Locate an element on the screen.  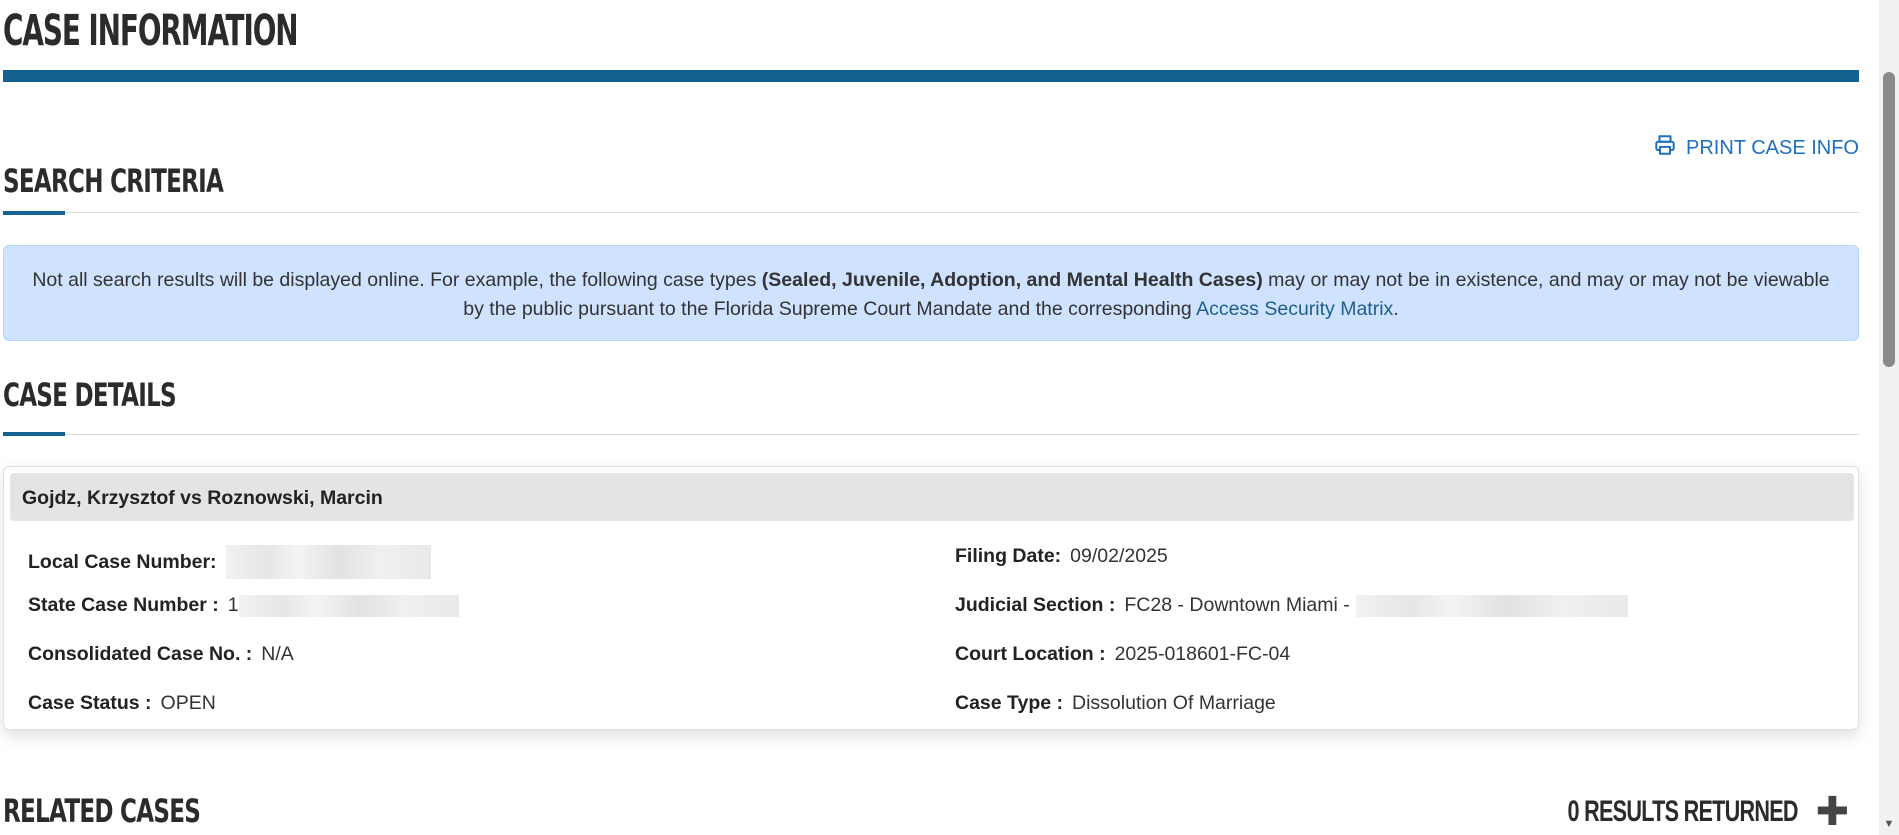
redacted-local-case-number is located at coordinates (328, 562).